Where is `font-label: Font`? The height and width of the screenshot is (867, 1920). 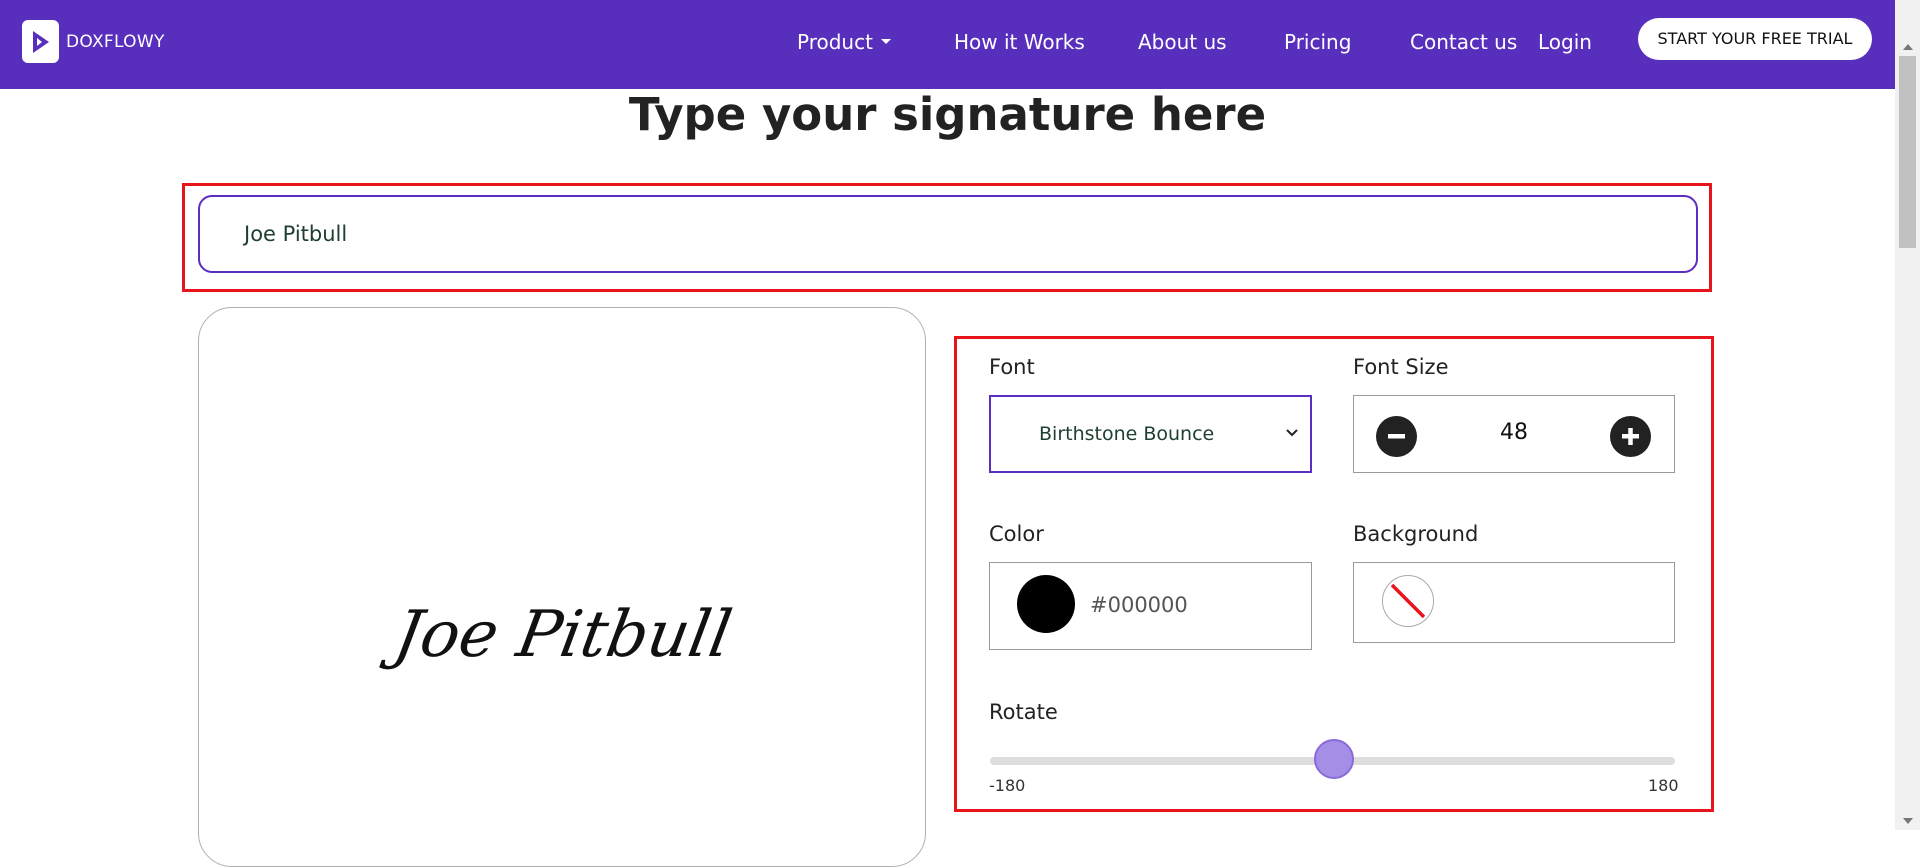
font-label: Font is located at coordinates (1012, 367).